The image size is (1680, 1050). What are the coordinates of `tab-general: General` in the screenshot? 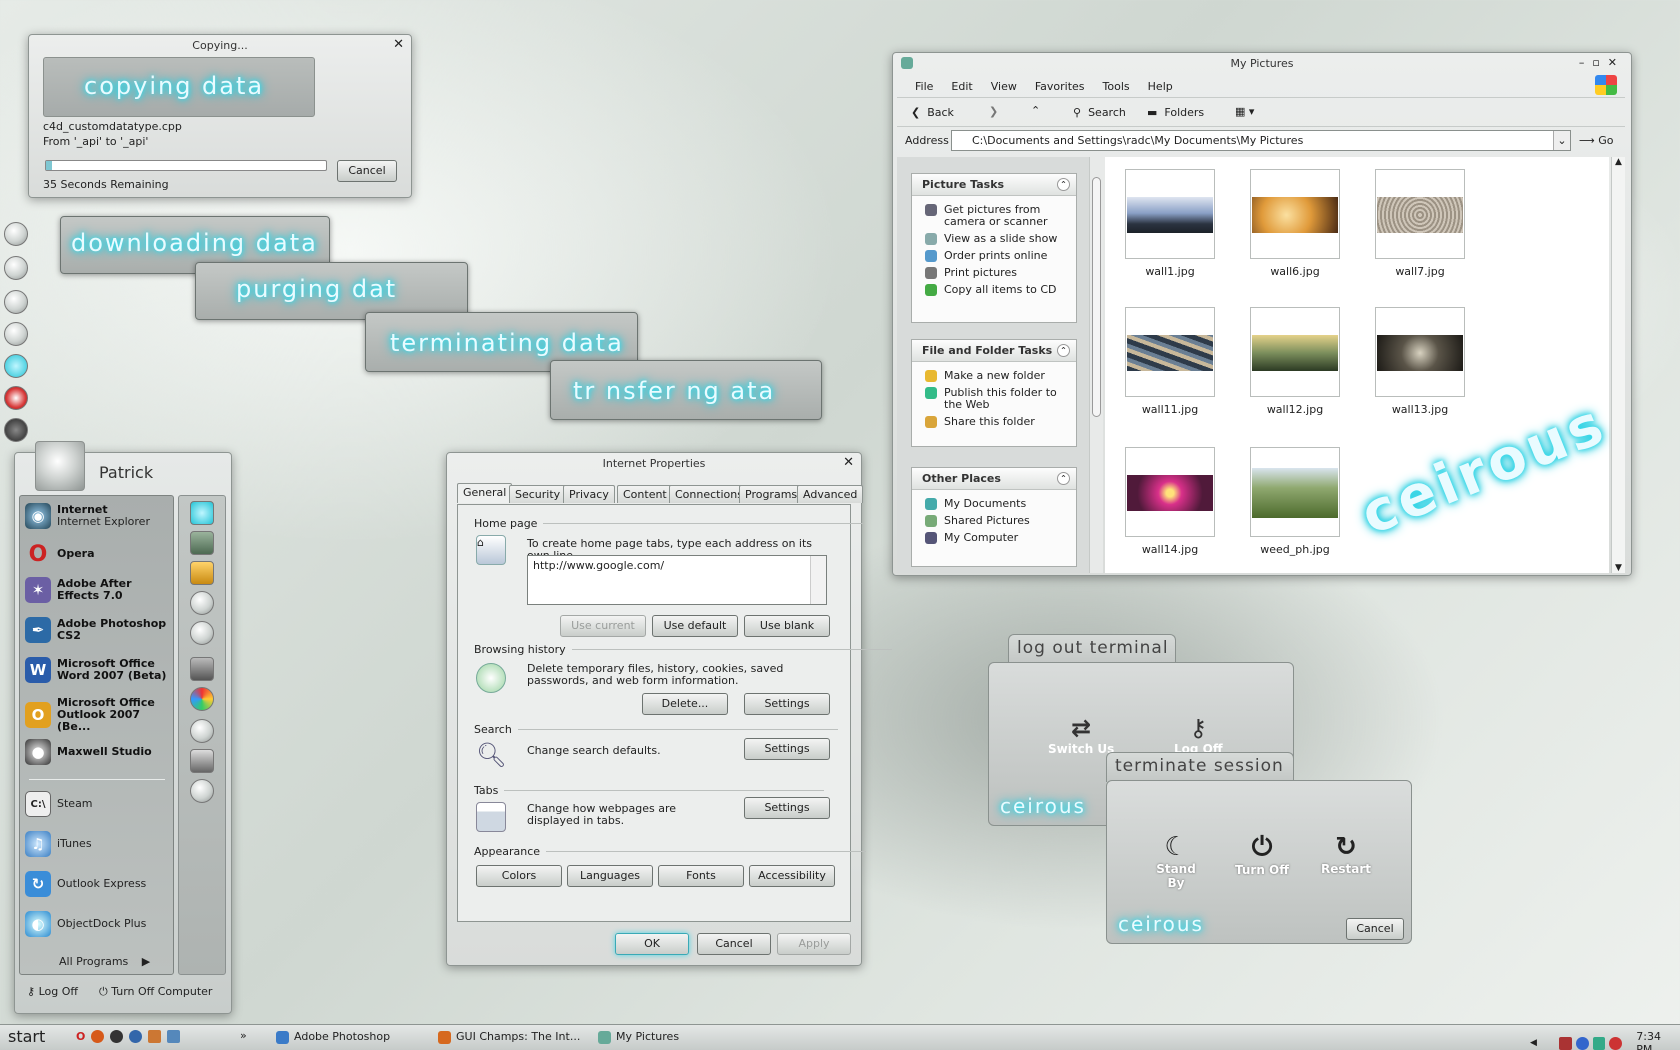 It's located at (485, 493).